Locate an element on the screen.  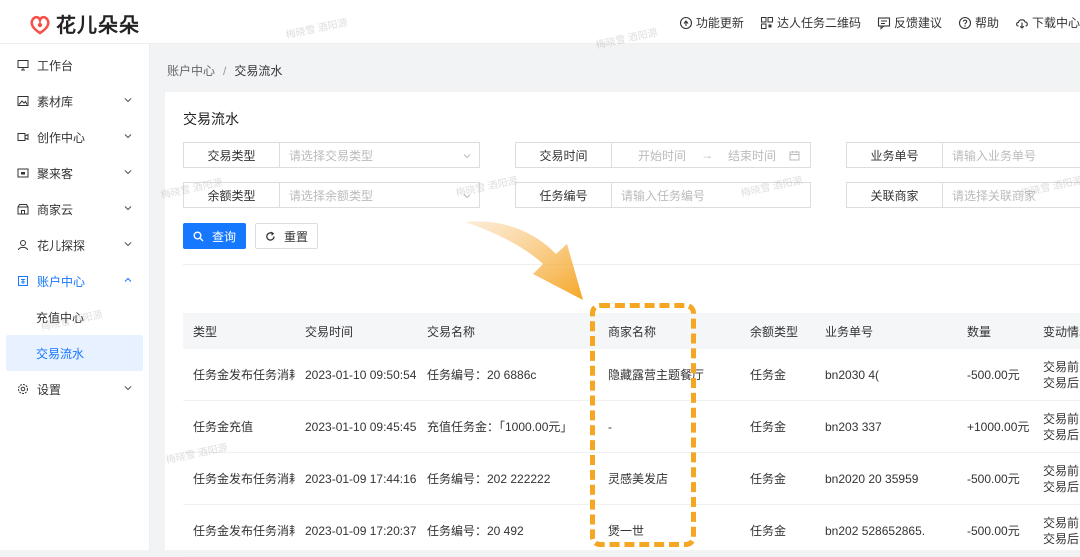
trade-type-placeholder: 请选择交易类型 is located at coordinates (331, 155).